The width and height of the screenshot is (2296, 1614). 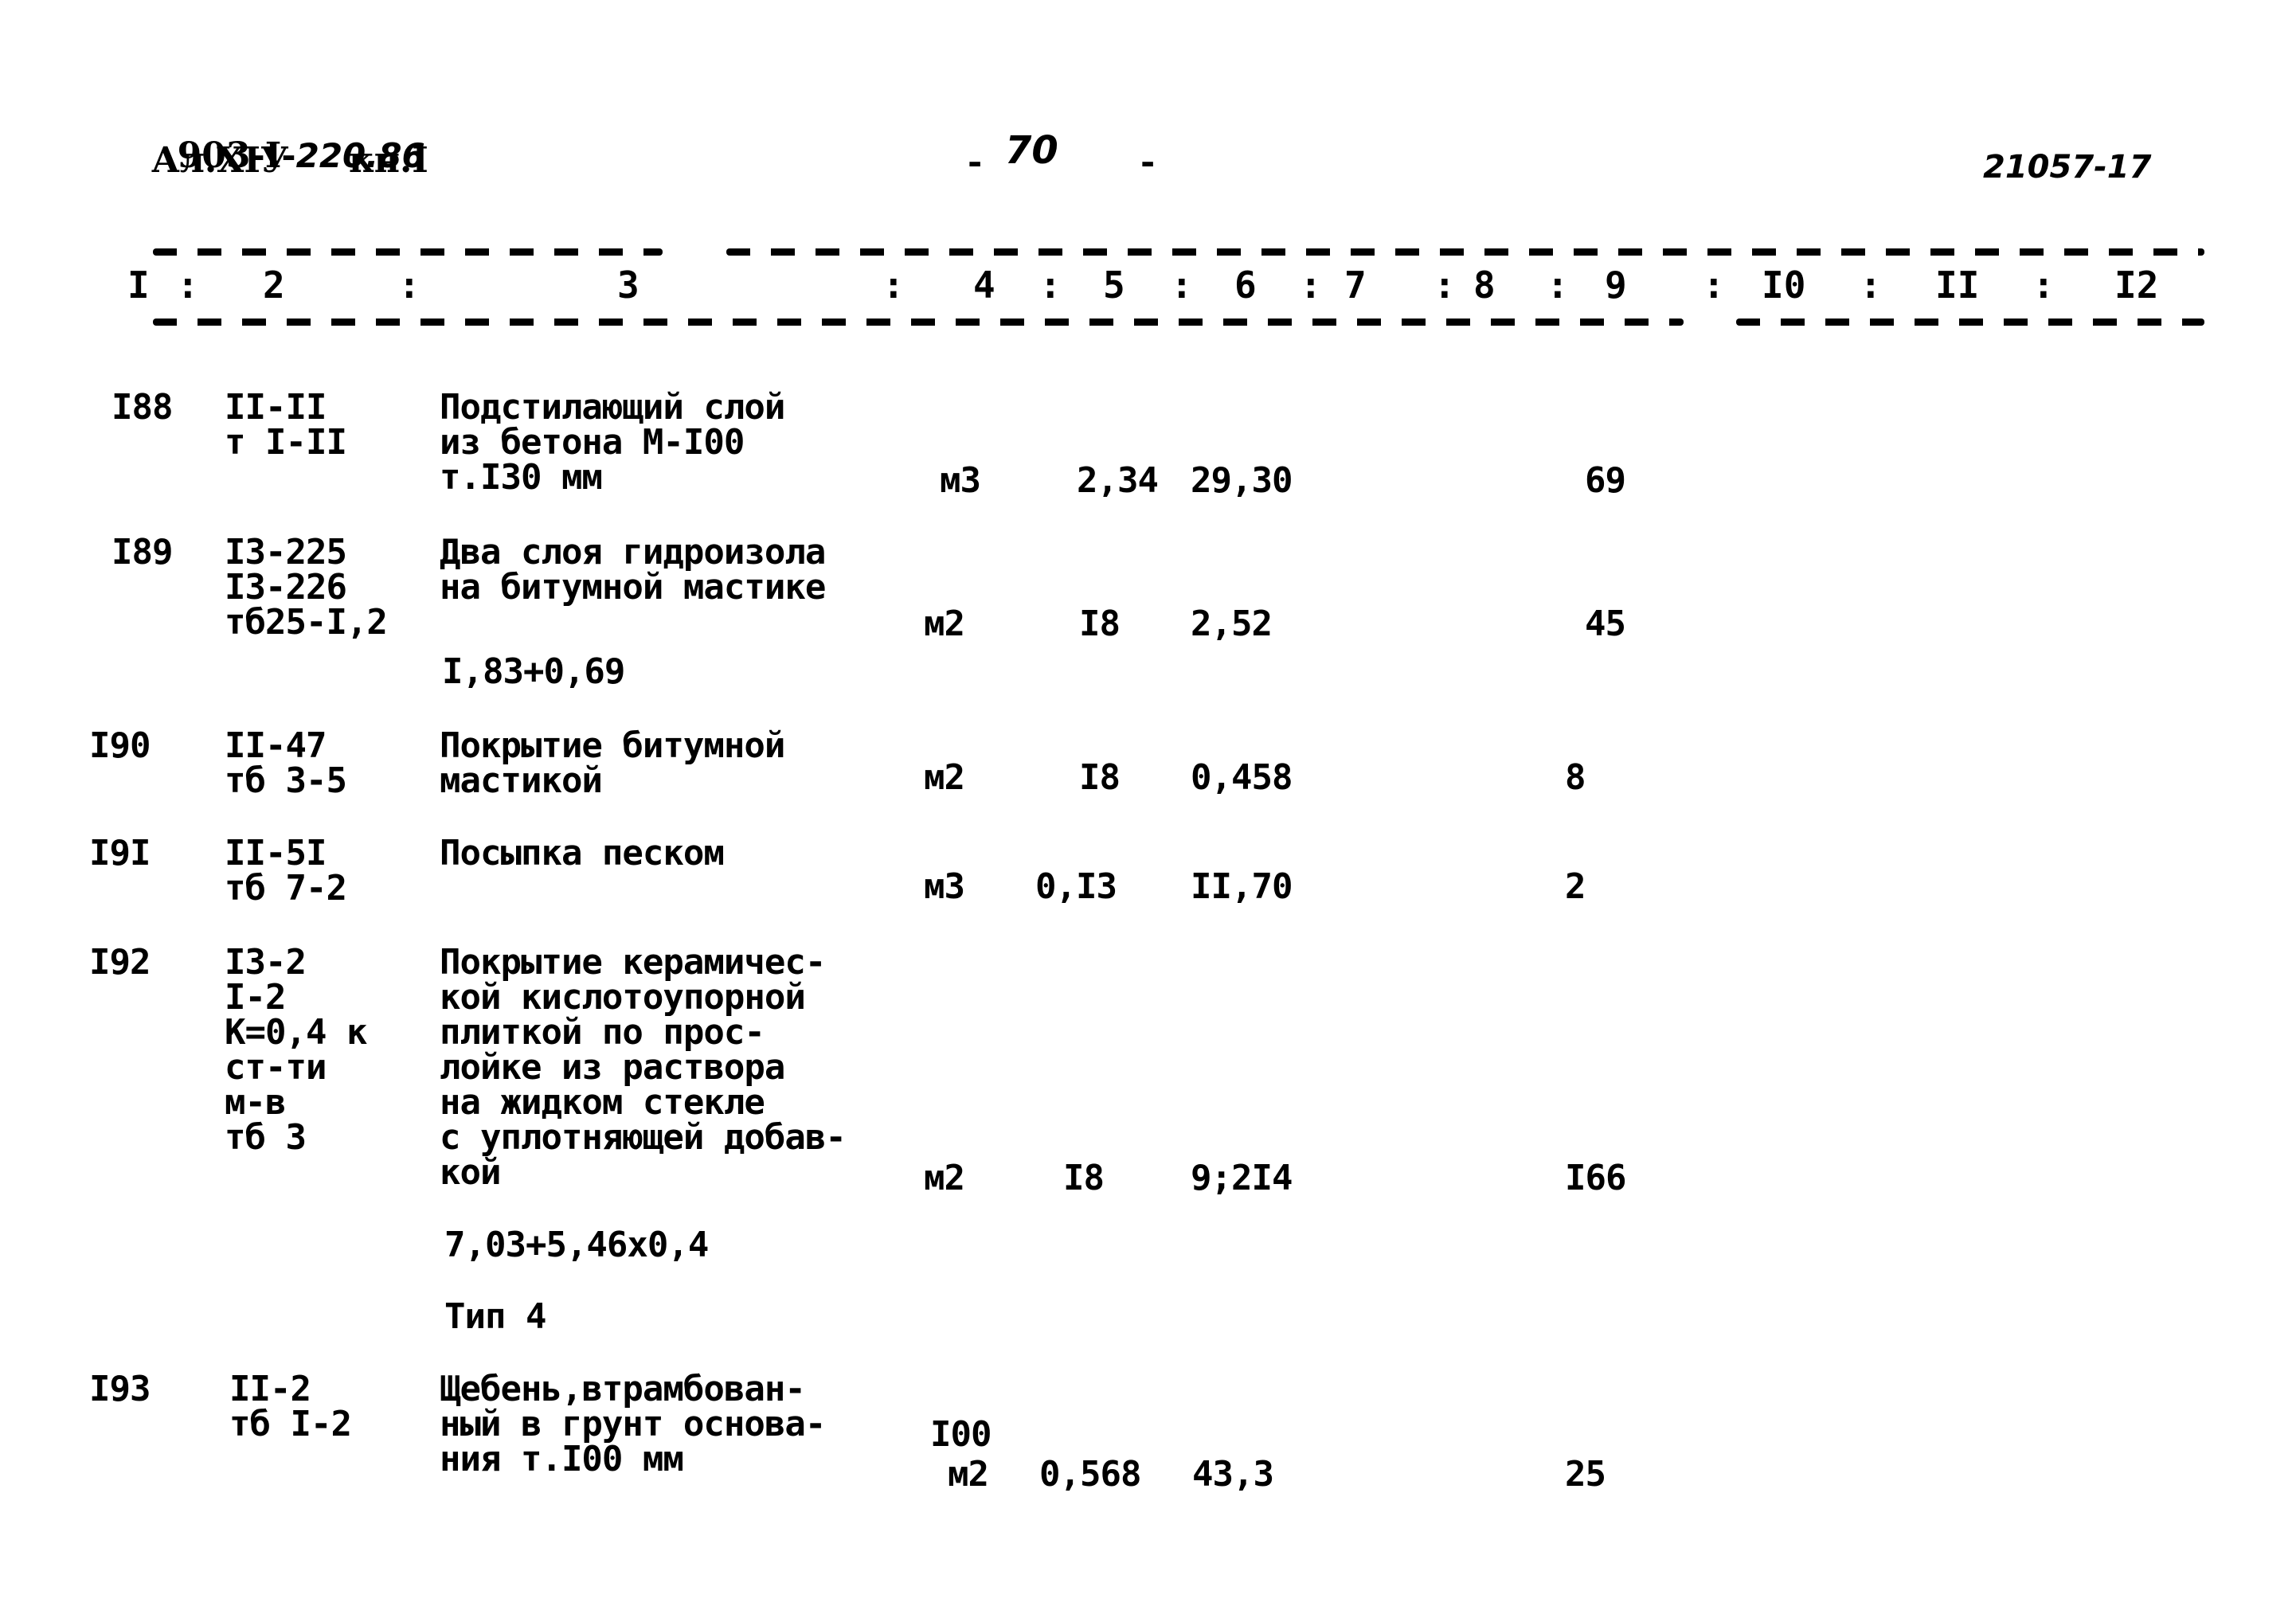 What do you see at coordinates (1465, 252) in the screenshot?
I see `header-top-dashed-rule-right` at bounding box center [1465, 252].